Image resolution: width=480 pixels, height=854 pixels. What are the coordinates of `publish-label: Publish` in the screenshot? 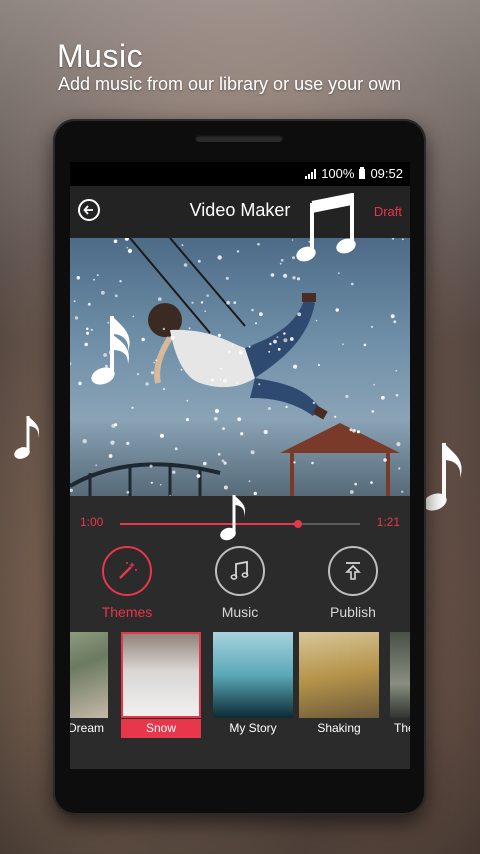 It's located at (353, 612).